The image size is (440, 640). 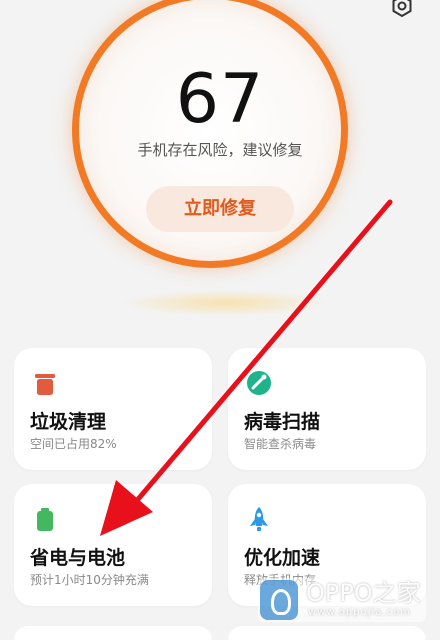 What do you see at coordinates (113, 633) in the screenshot?
I see `card-partial-left` at bounding box center [113, 633].